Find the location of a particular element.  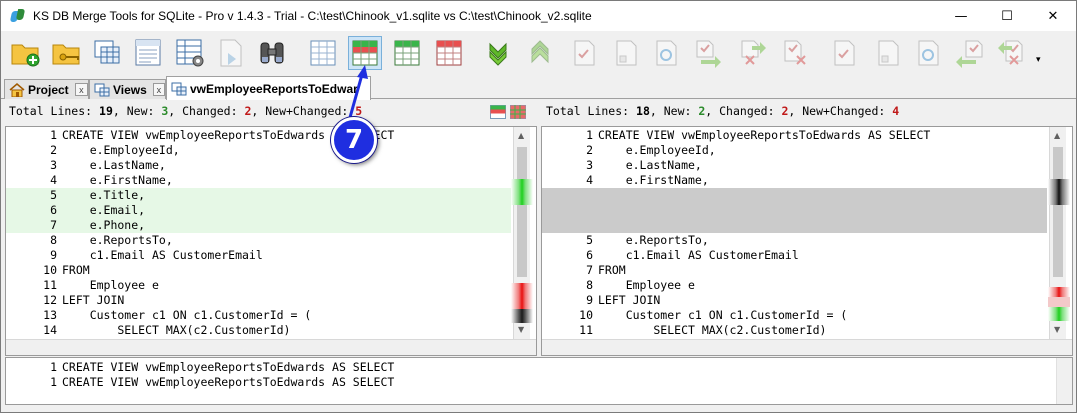

new-project-button is located at coordinates (26, 53).